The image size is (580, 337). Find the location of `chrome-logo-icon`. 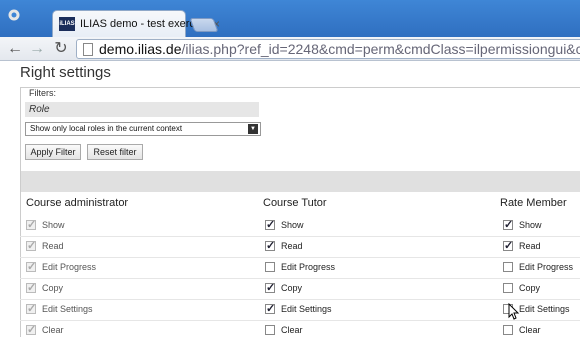

chrome-logo-icon is located at coordinates (14, 15).